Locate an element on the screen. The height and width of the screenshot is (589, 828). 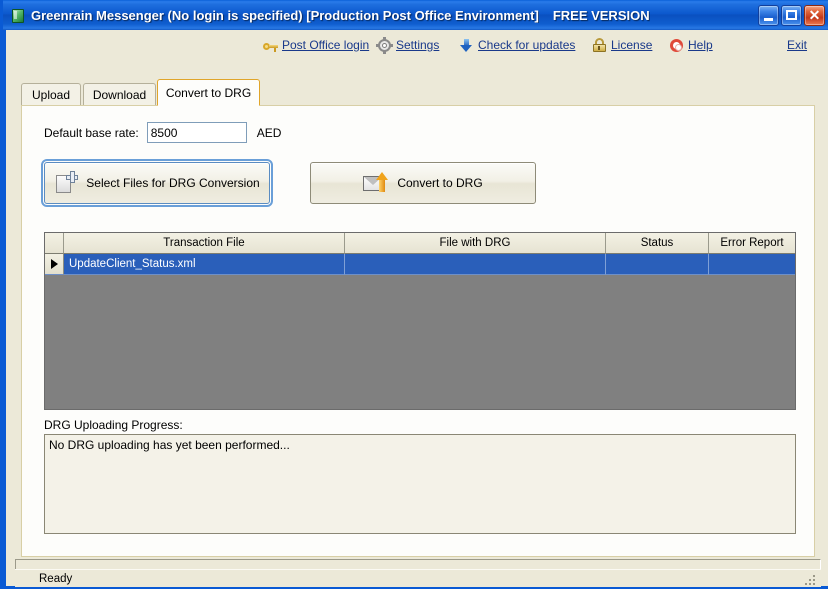
base-rate-row: Default base rate: AED is located at coordinates (162, 132).